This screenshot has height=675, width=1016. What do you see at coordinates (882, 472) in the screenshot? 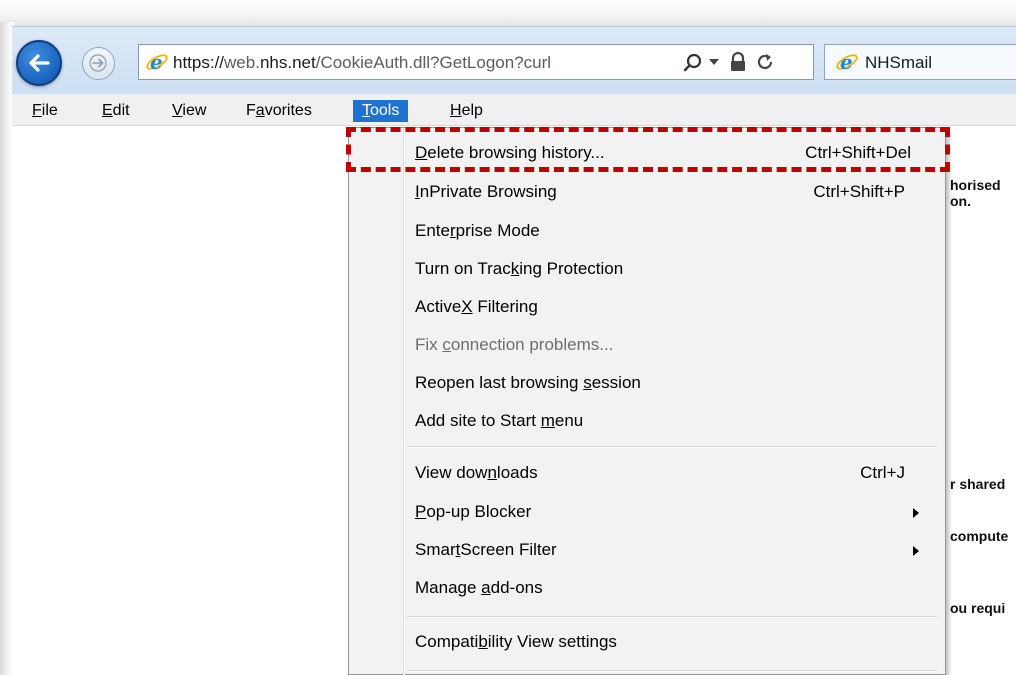
I see `shortcut-label: Ctrl+J` at bounding box center [882, 472].